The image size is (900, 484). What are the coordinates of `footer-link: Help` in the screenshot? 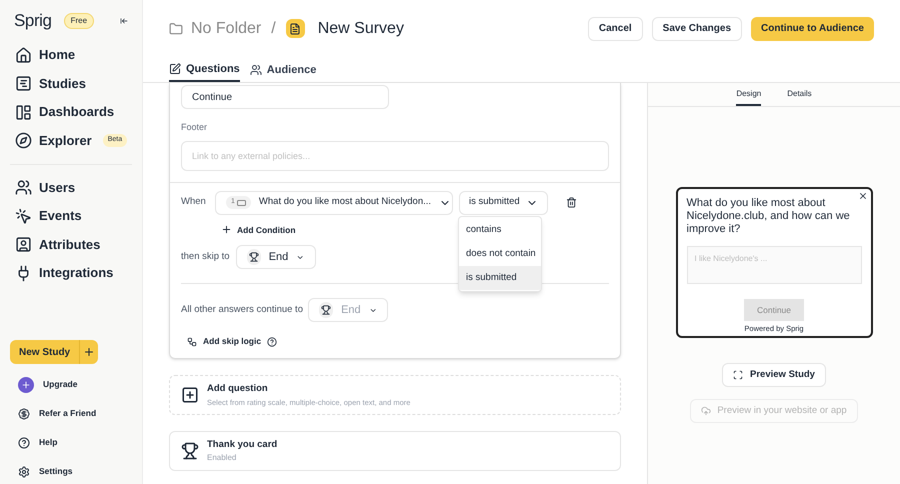 It's located at (71, 442).